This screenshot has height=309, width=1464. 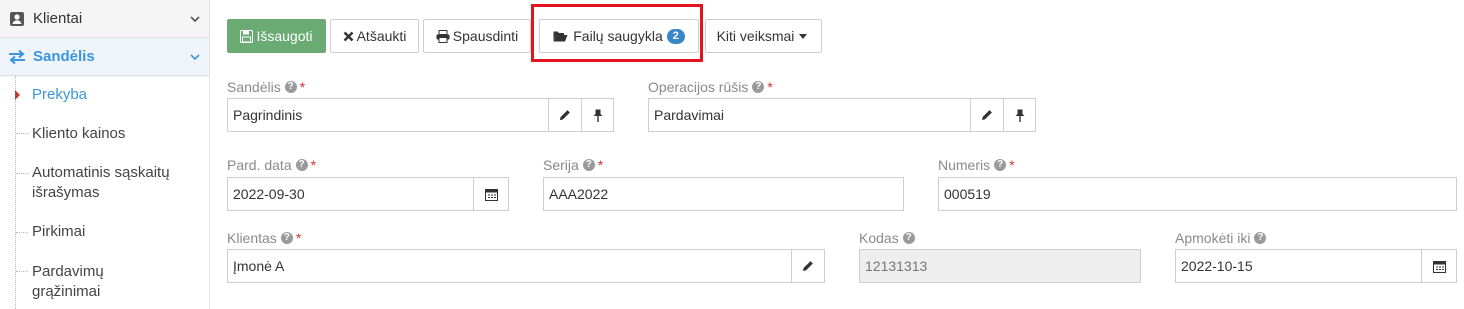 What do you see at coordinates (254, 87) in the screenshot?
I see `warehouse-label-text: Sandėlis` at bounding box center [254, 87].